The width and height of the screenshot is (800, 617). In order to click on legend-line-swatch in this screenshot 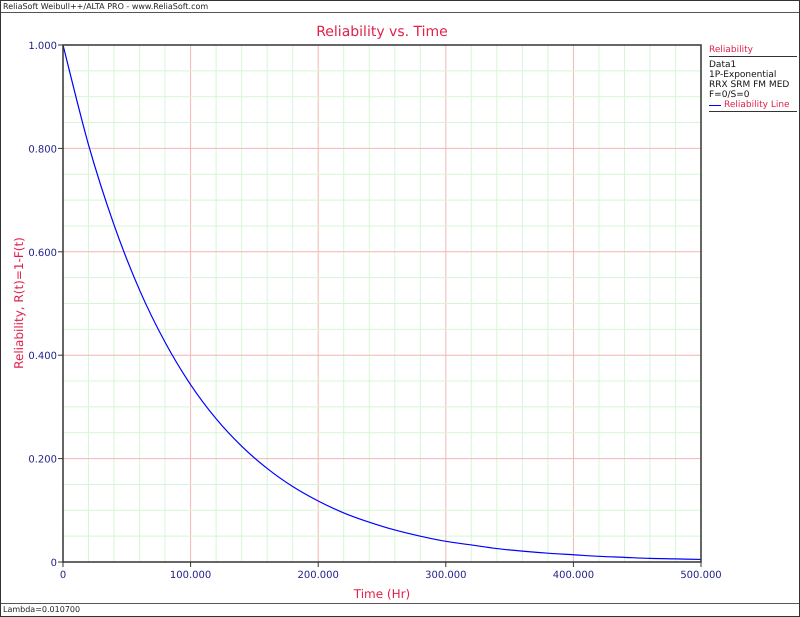, I will do `click(715, 105)`.